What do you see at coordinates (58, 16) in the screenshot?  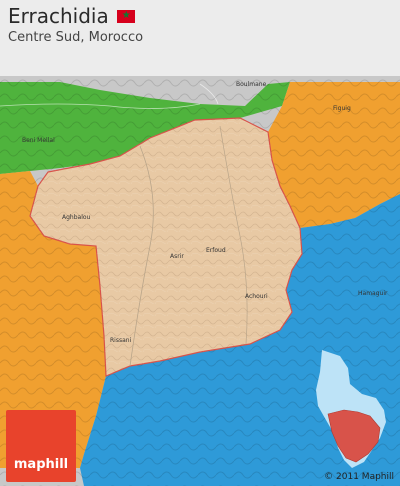 I see `map-title: Errachidia` at bounding box center [58, 16].